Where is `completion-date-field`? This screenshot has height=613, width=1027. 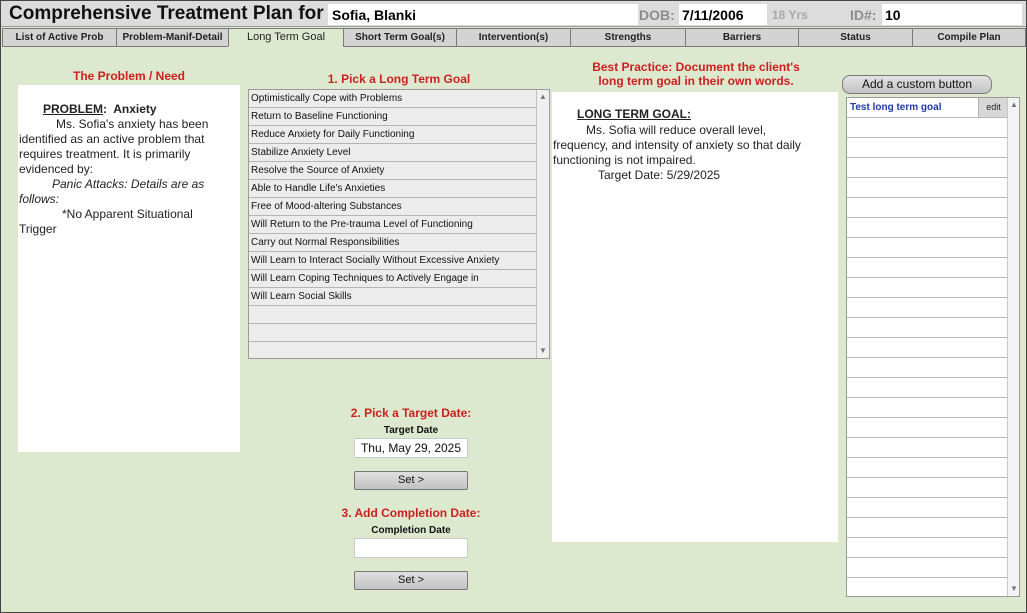 completion-date-field is located at coordinates (411, 548).